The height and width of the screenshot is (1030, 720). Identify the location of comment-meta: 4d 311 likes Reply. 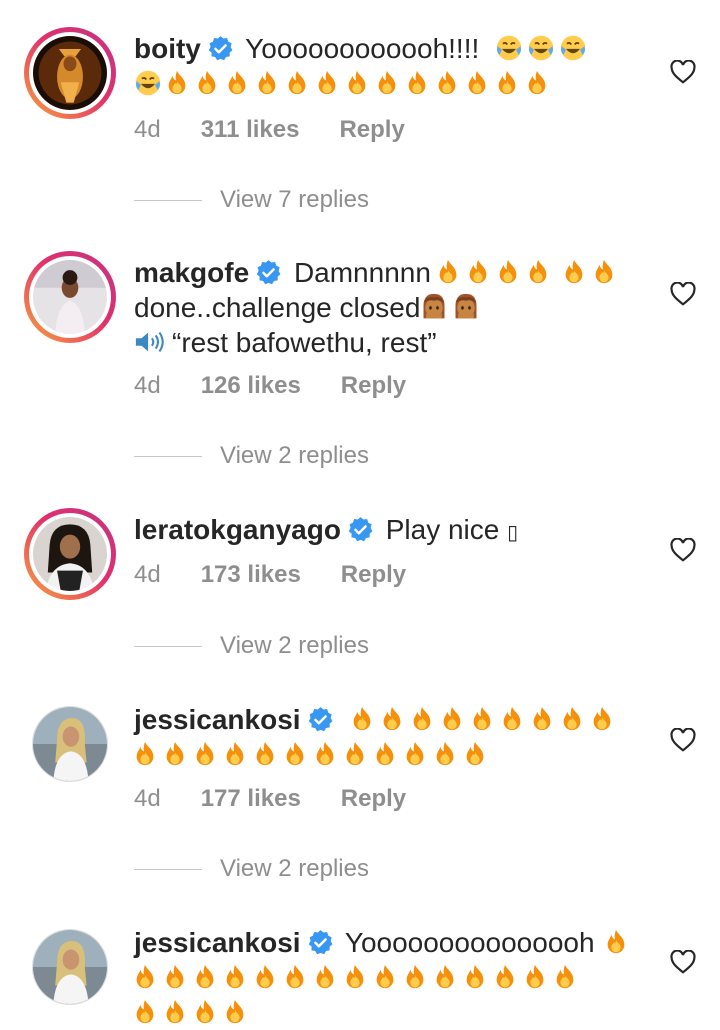
(269, 130).